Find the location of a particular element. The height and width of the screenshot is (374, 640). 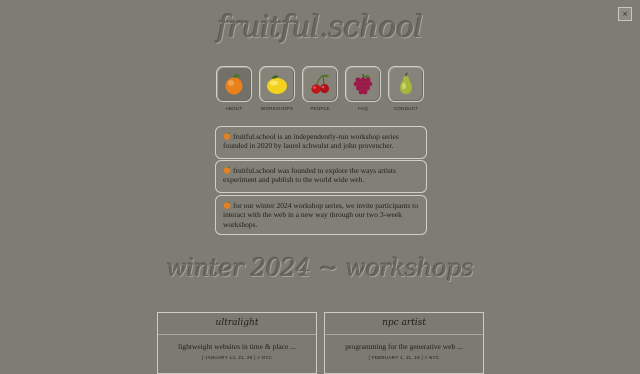

card-title: ultralight is located at coordinates (237, 324).